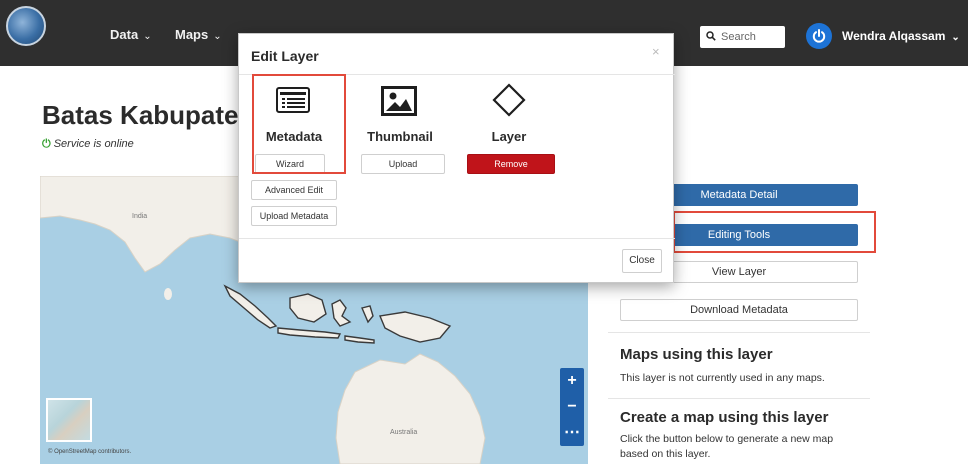 The image size is (968, 464). I want to click on map-label-india: India, so click(139, 216).